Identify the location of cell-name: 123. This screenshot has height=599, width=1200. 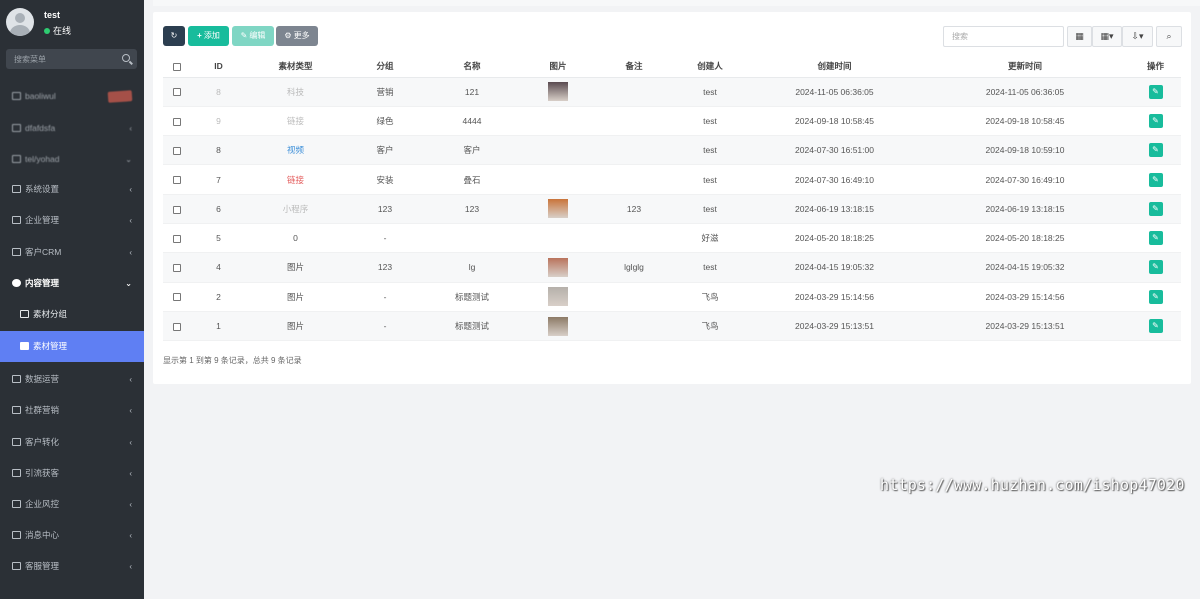
(472, 209).